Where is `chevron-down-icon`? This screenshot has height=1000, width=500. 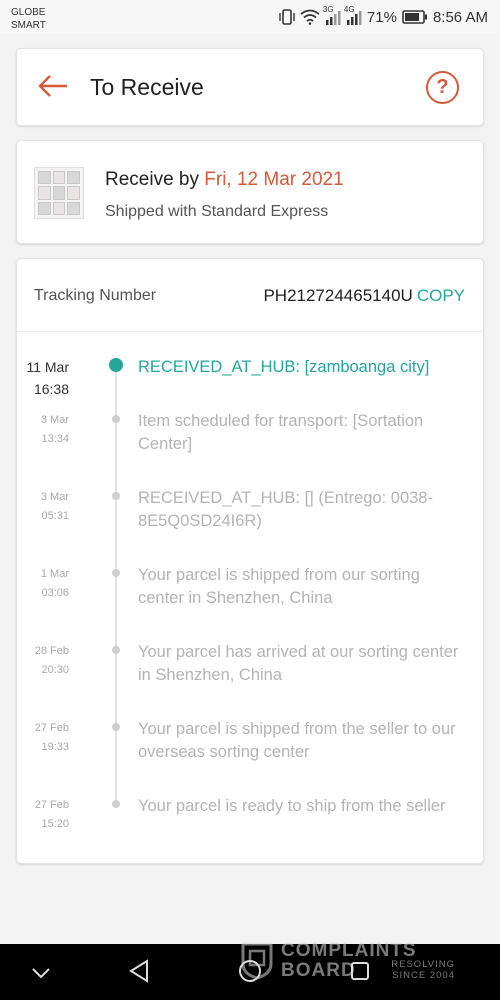 chevron-down-icon is located at coordinates (41, 973).